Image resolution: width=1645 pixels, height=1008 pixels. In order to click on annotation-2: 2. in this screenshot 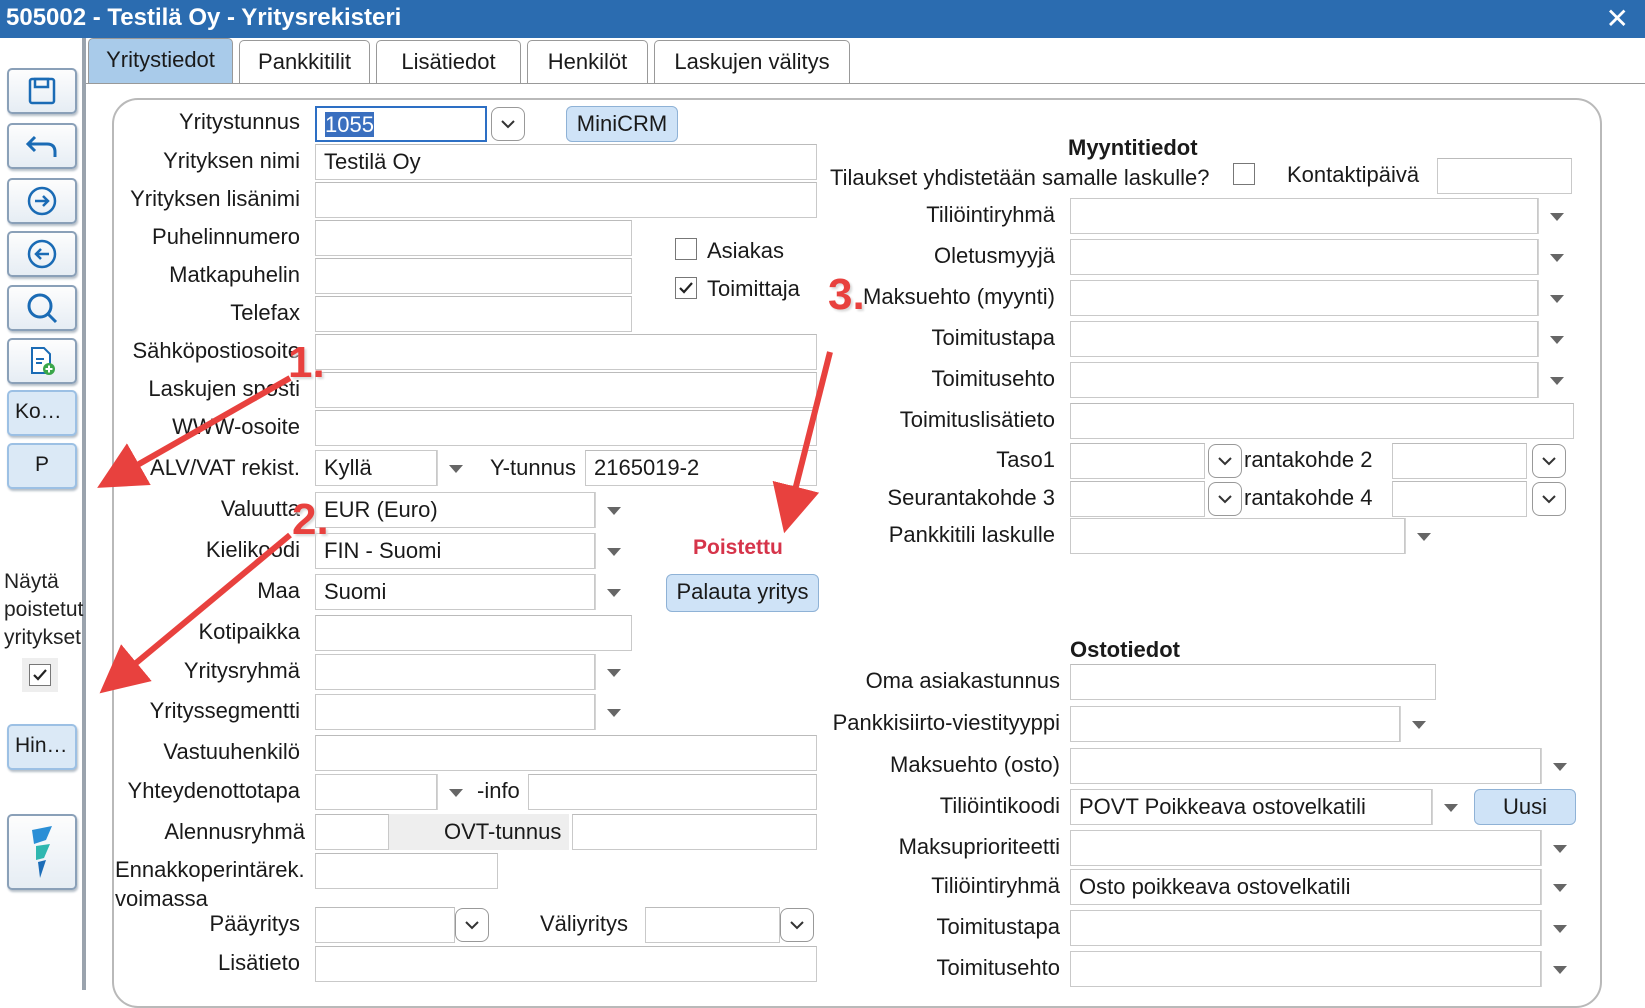, I will do `click(310, 519)`.